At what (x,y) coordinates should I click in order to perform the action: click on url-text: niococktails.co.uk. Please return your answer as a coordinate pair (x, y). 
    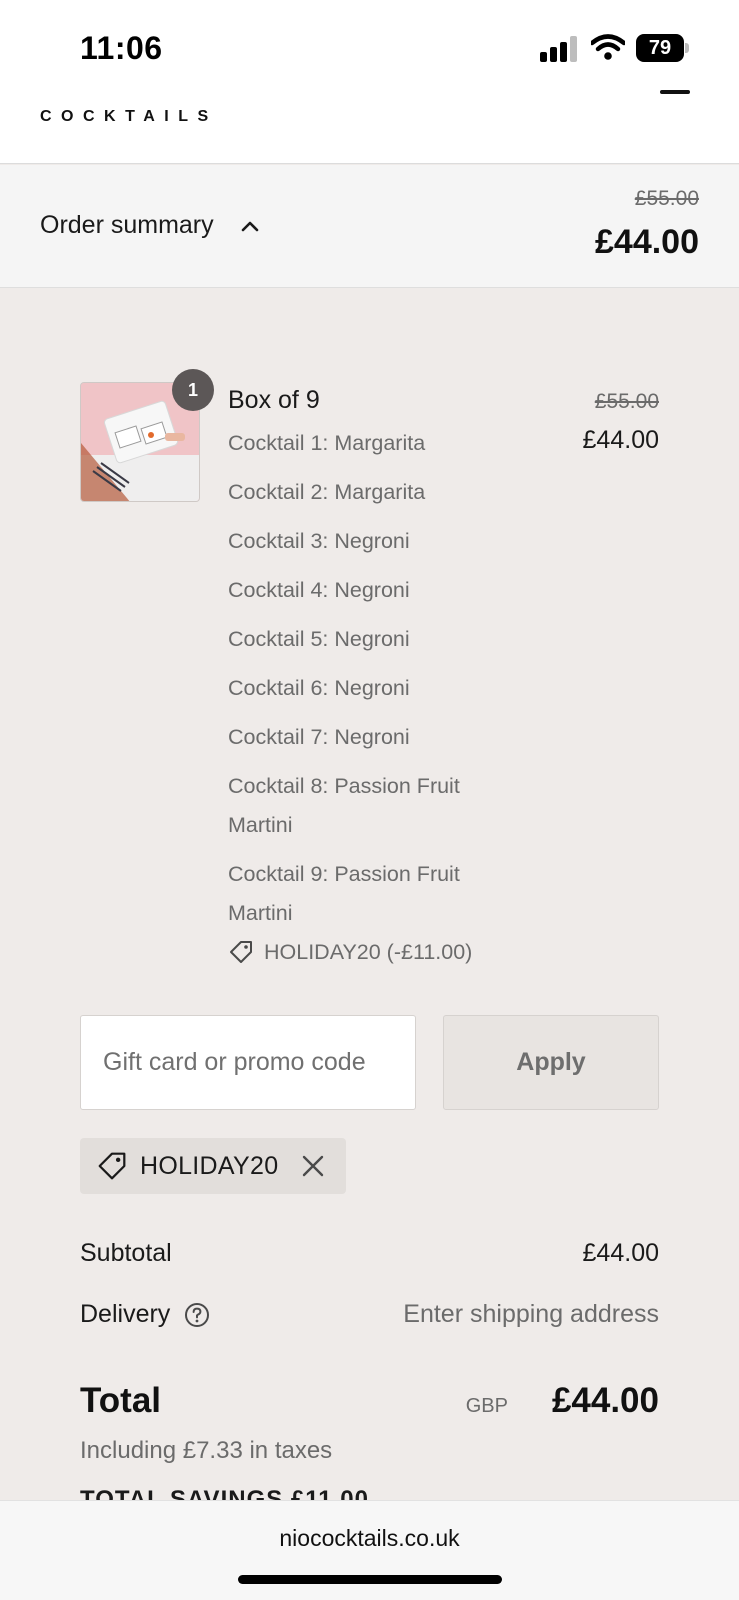
    Looking at the image, I should click on (369, 1538).